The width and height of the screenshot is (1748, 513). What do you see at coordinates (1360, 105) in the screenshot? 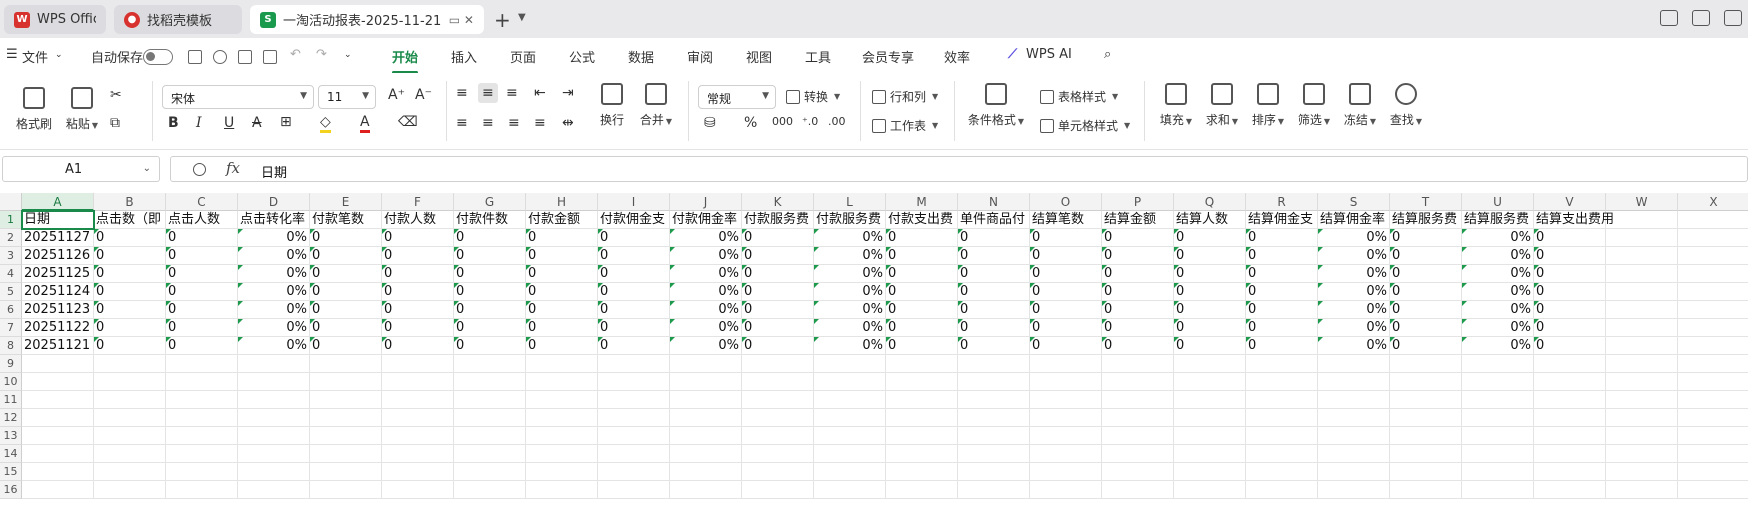
I see `freeze-button: 冻结 ▼` at bounding box center [1360, 105].